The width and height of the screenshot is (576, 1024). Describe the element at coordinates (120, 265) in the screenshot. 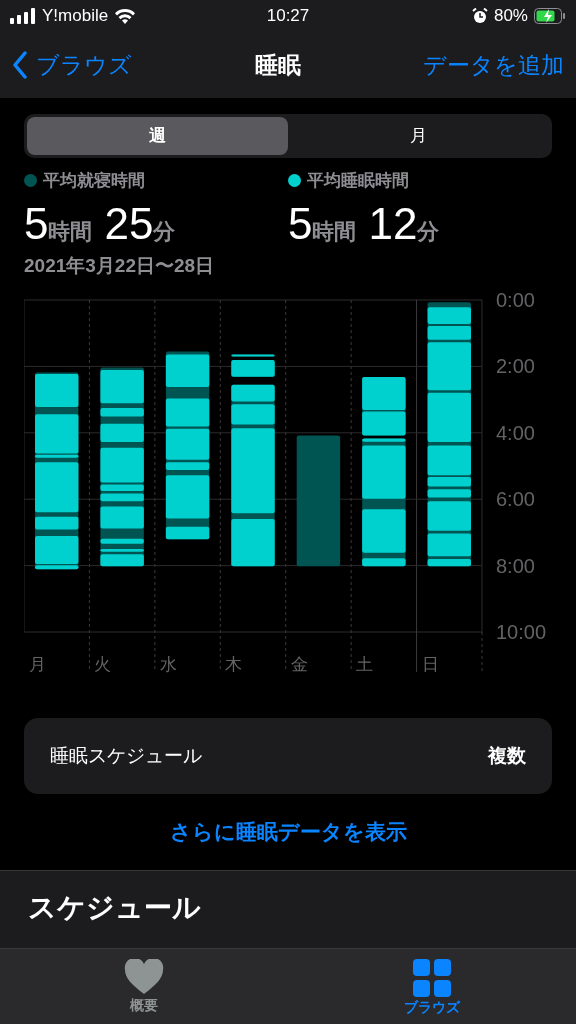

I see `date-range: 2021年3月22日〜28日` at that location.